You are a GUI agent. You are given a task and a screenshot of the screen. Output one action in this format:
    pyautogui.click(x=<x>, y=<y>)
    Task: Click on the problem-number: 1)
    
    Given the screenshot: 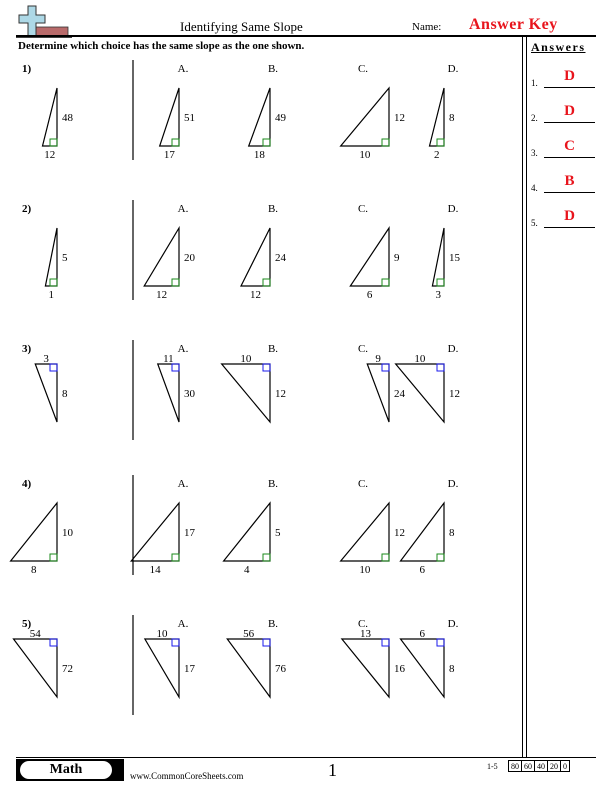 What is the action you would take?
    pyautogui.click(x=27, y=69)
    